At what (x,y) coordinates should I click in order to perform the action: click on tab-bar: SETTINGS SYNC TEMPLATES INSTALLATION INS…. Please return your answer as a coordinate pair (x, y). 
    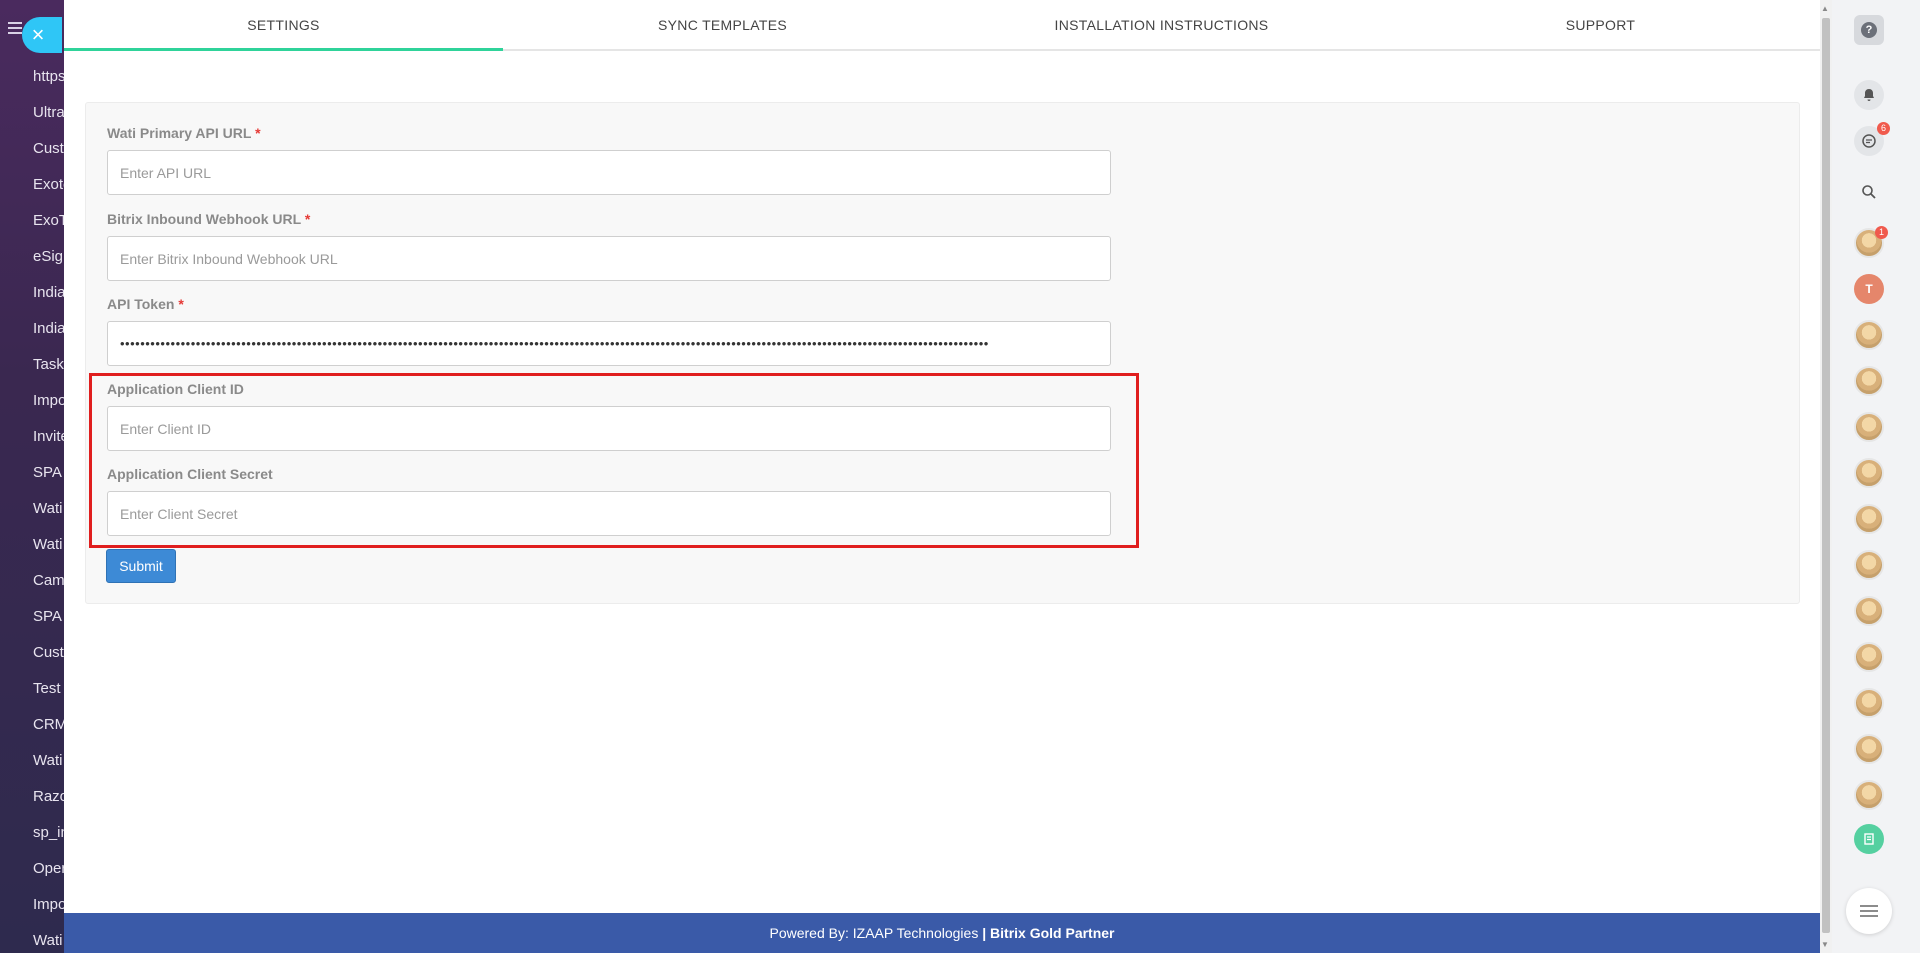
    Looking at the image, I should click on (942, 25).